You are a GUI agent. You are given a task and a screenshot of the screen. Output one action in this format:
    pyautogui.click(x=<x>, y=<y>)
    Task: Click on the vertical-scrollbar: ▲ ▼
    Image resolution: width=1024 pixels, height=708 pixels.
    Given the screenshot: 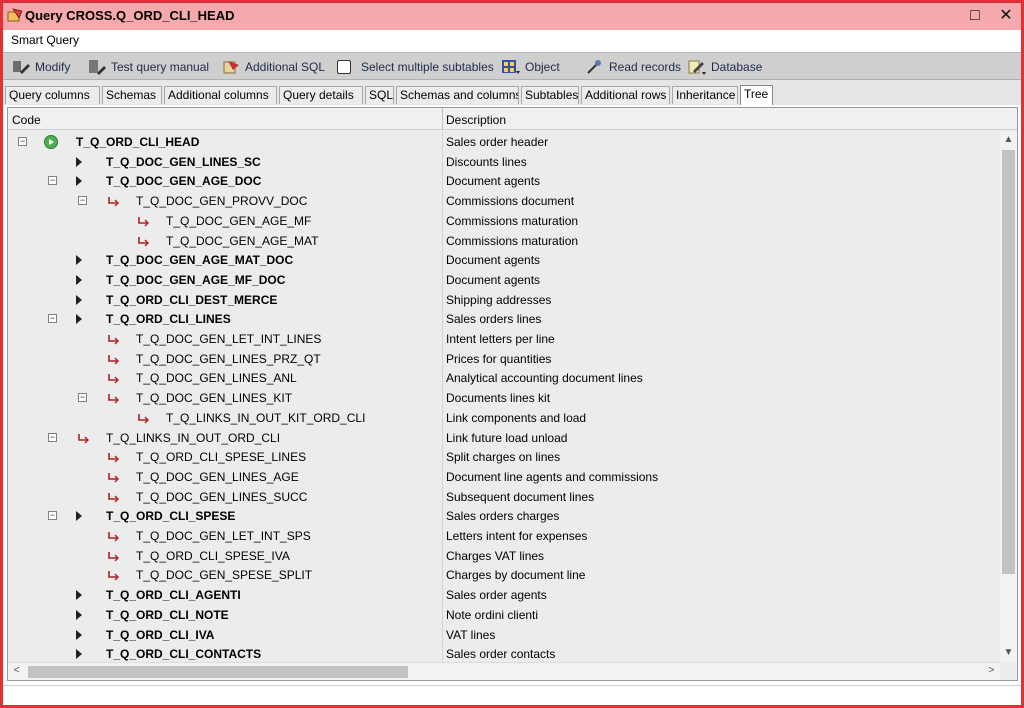 What is the action you would take?
    pyautogui.click(x=1008, y=397)
    